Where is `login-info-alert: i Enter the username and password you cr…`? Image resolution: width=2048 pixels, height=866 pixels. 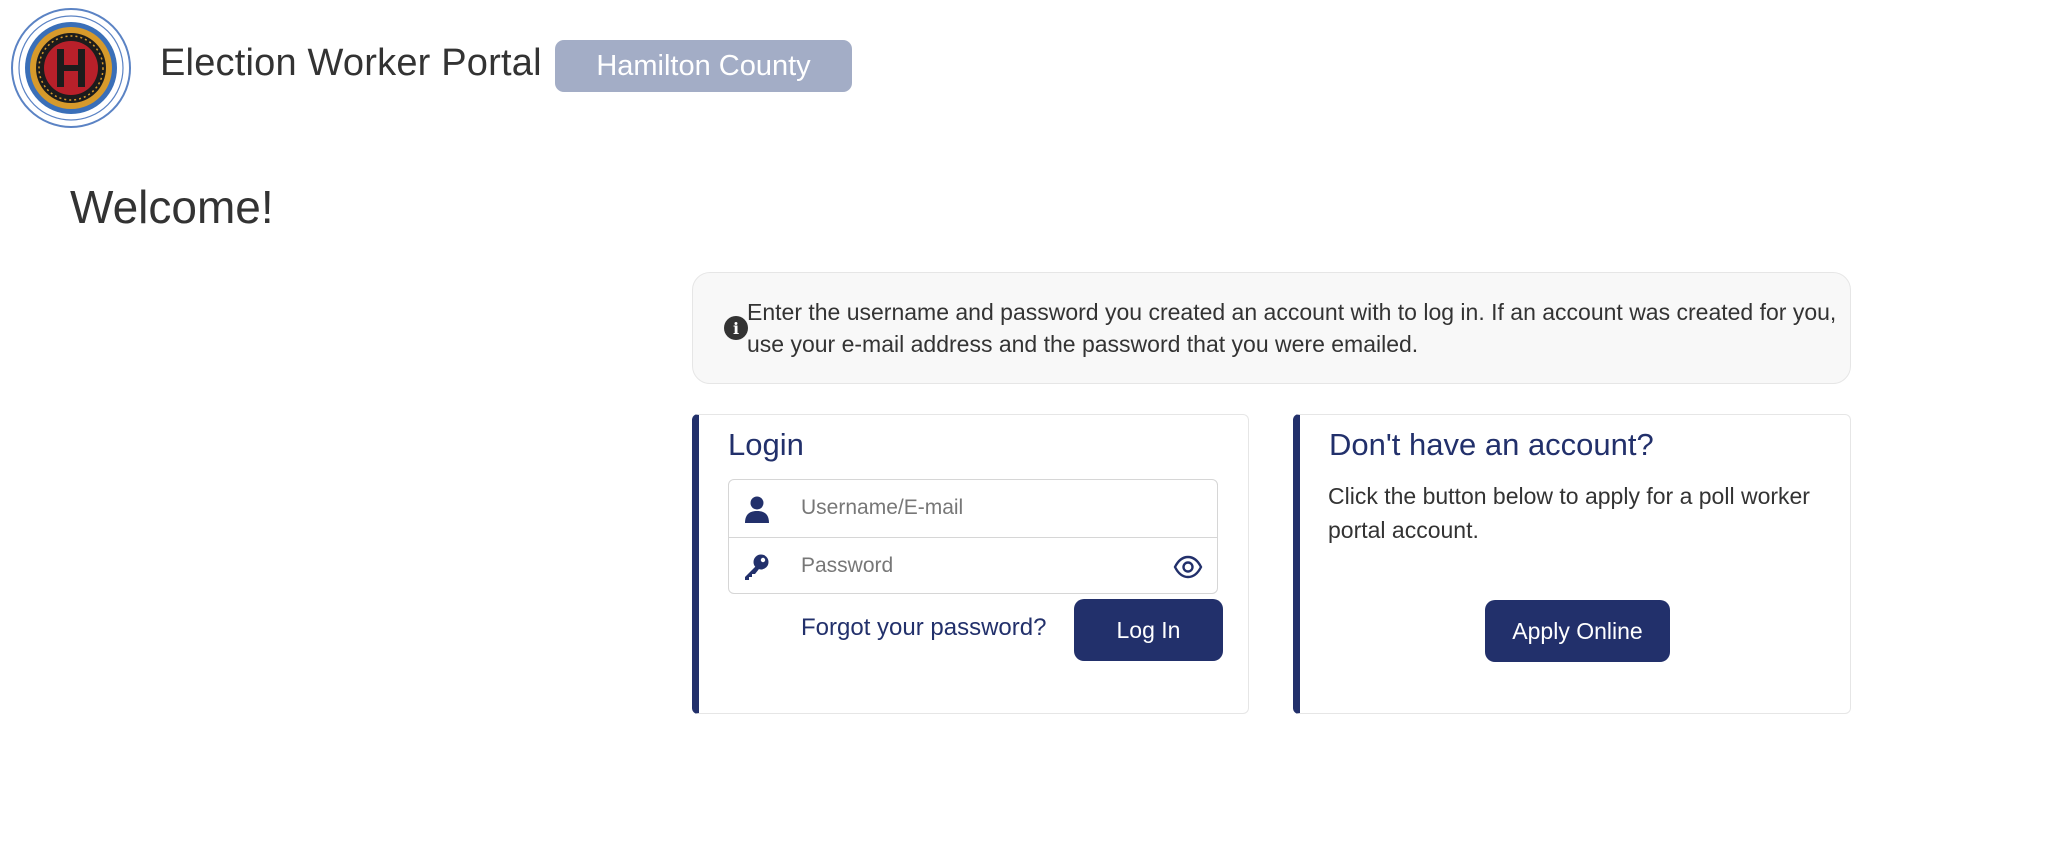
login-info-alert: i Enter the username and password you cr… is located at coordinates (1271, 328).